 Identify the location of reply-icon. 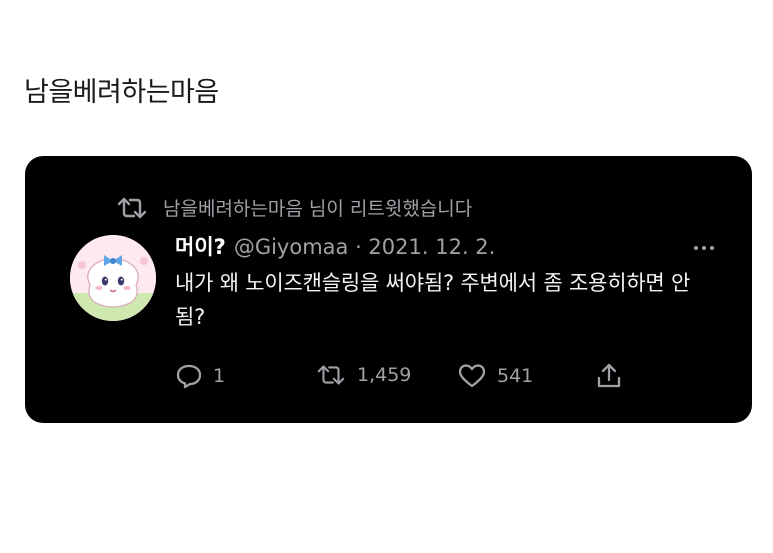
(189, 376).